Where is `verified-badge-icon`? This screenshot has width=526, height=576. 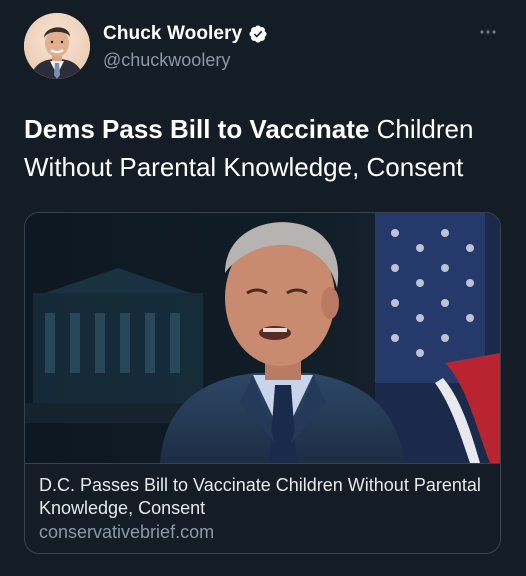 verified-badge-icon is located at coordinates (258, 34).